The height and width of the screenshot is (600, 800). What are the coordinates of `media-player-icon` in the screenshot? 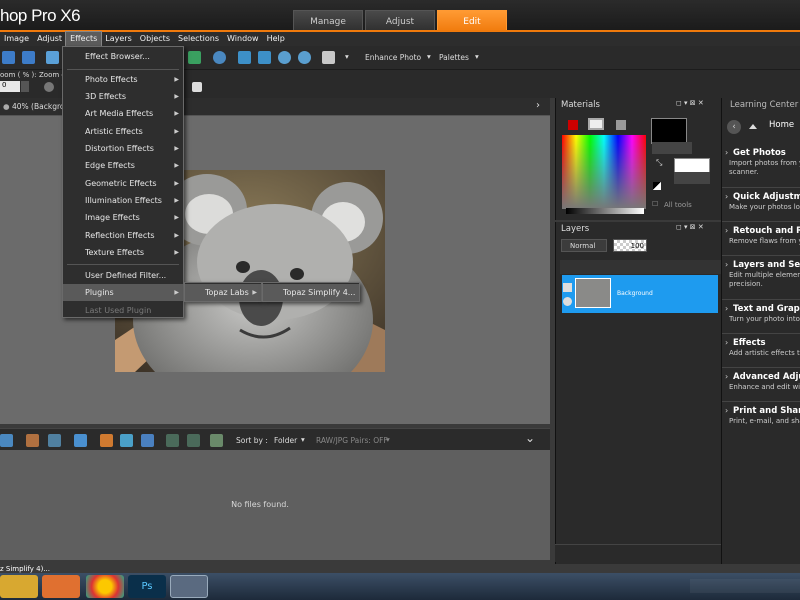 It's located at (61, 586).